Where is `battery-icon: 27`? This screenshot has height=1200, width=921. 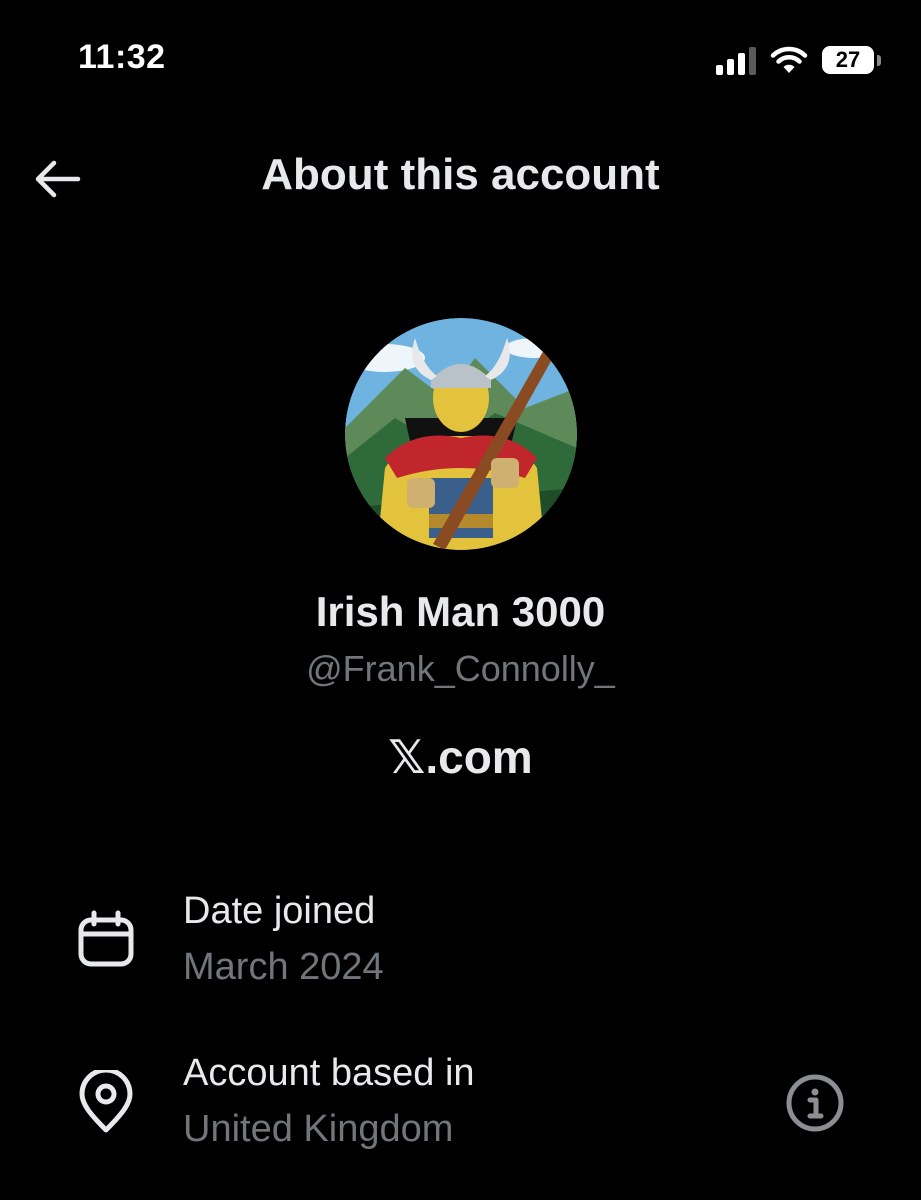
battery-icon: 27 is located at coordinates (851, 60).